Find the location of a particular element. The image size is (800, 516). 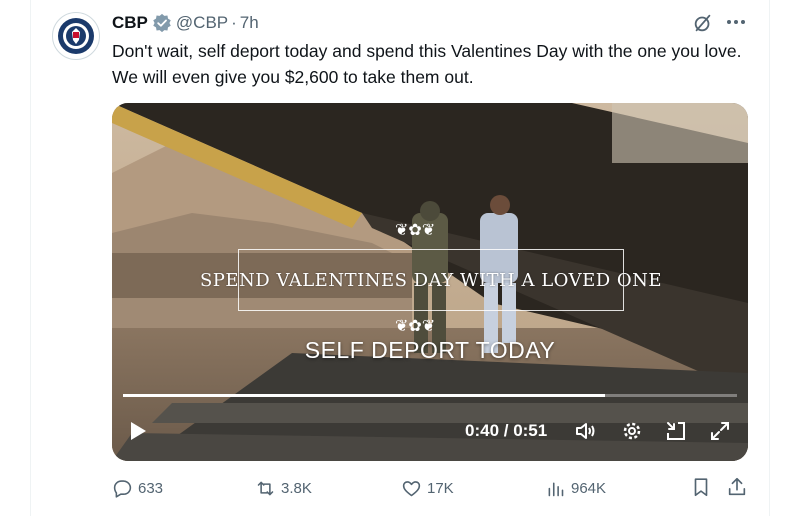

minimize-icon is located at coordinates (676, 431).